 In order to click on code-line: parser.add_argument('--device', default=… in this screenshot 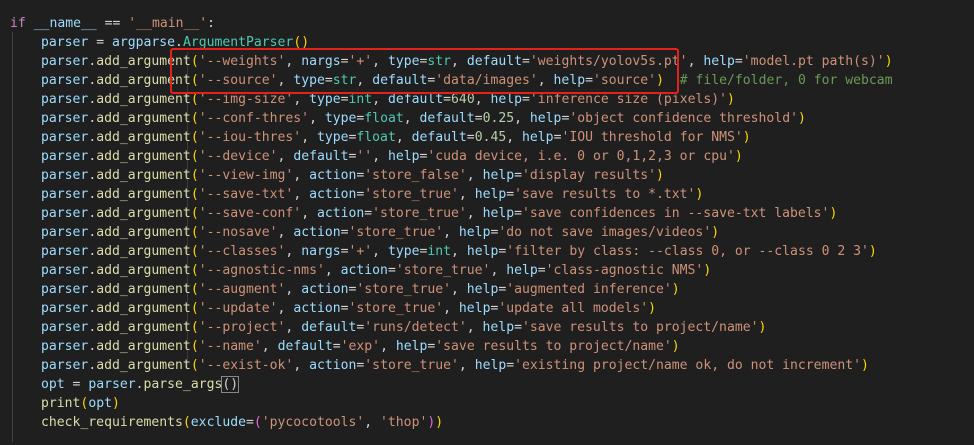, I will do `click(392, 156)`.